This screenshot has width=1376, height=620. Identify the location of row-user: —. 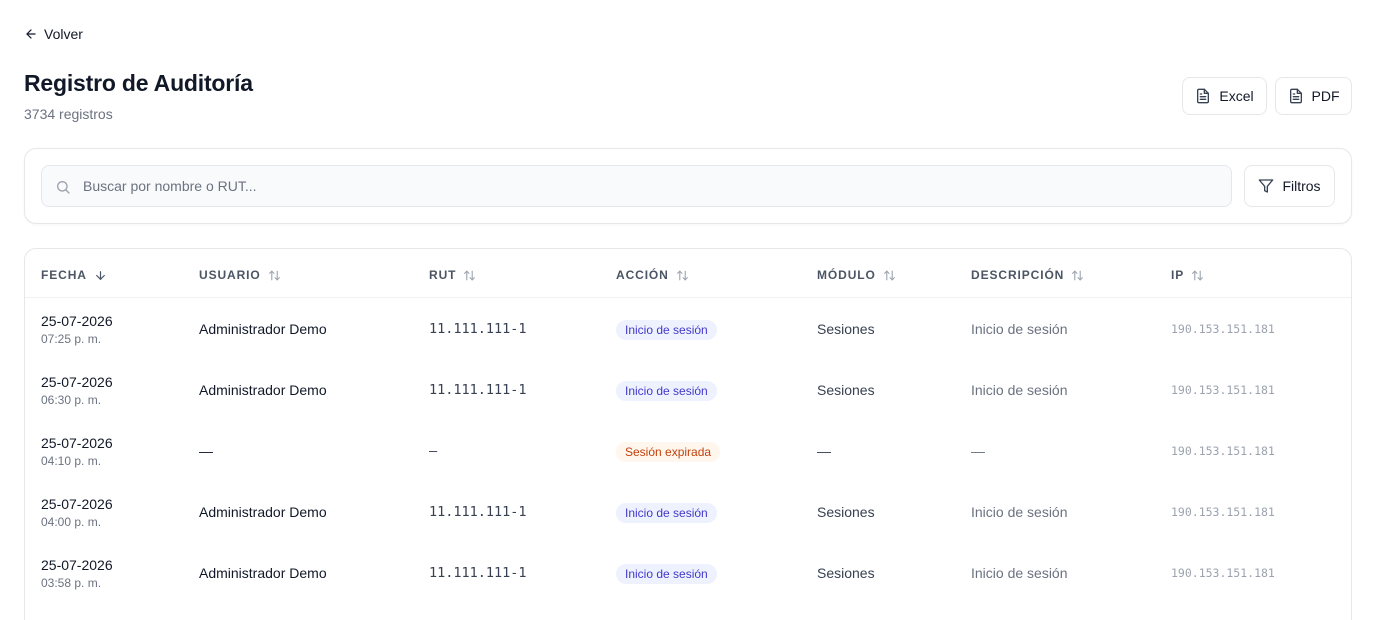
(206, 451).